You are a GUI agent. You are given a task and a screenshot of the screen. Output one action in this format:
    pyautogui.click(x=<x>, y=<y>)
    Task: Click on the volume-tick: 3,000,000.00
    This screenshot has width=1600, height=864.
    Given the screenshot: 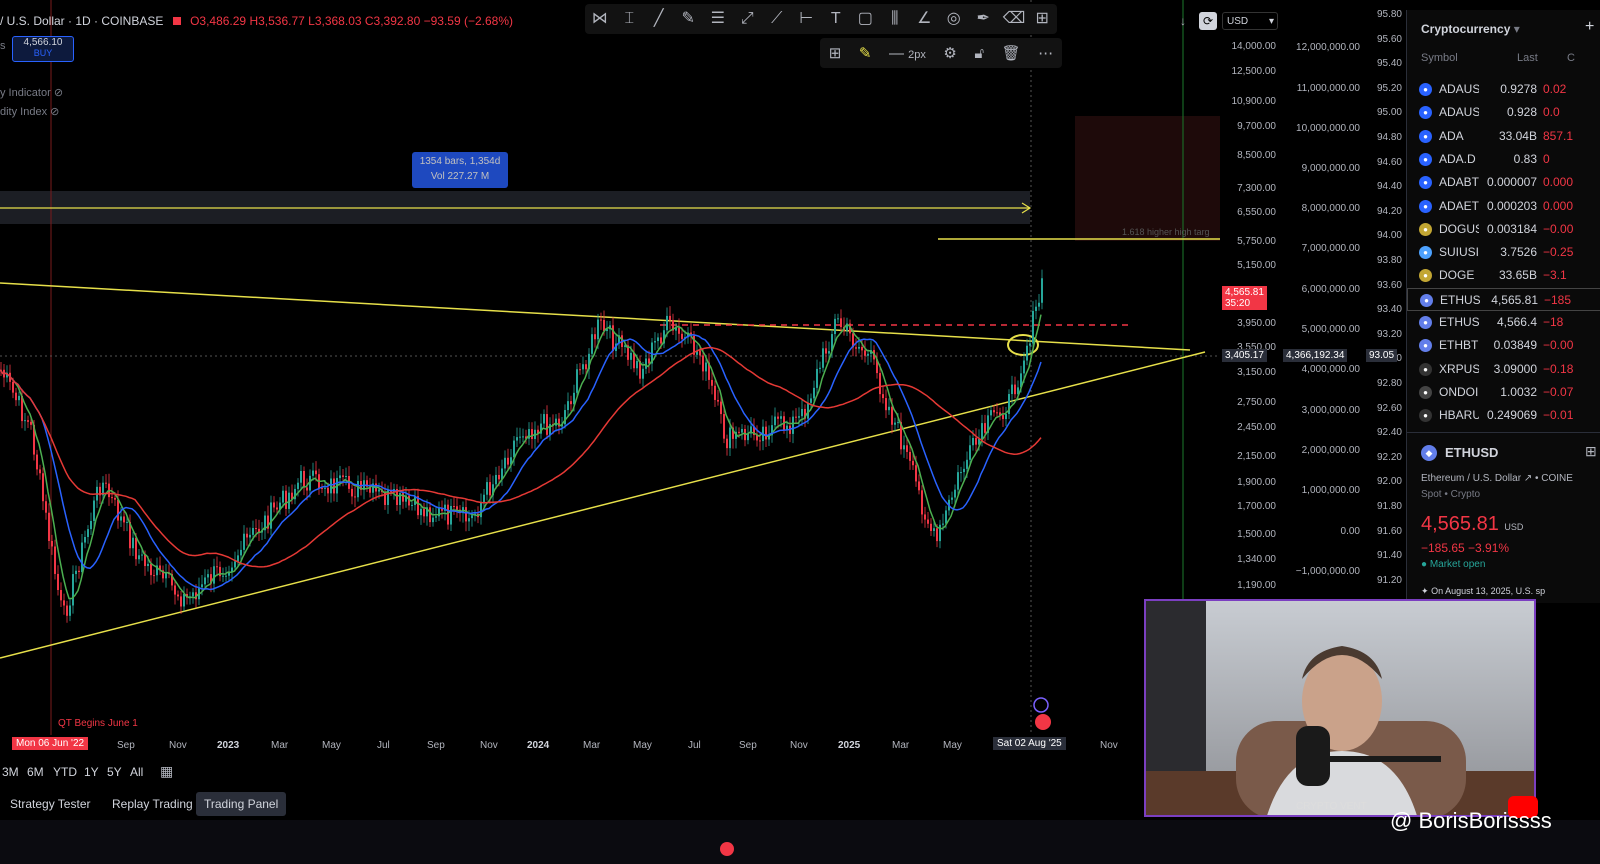 What is the action you would take?
    pyautogui.click(x=1330, y=410)
    